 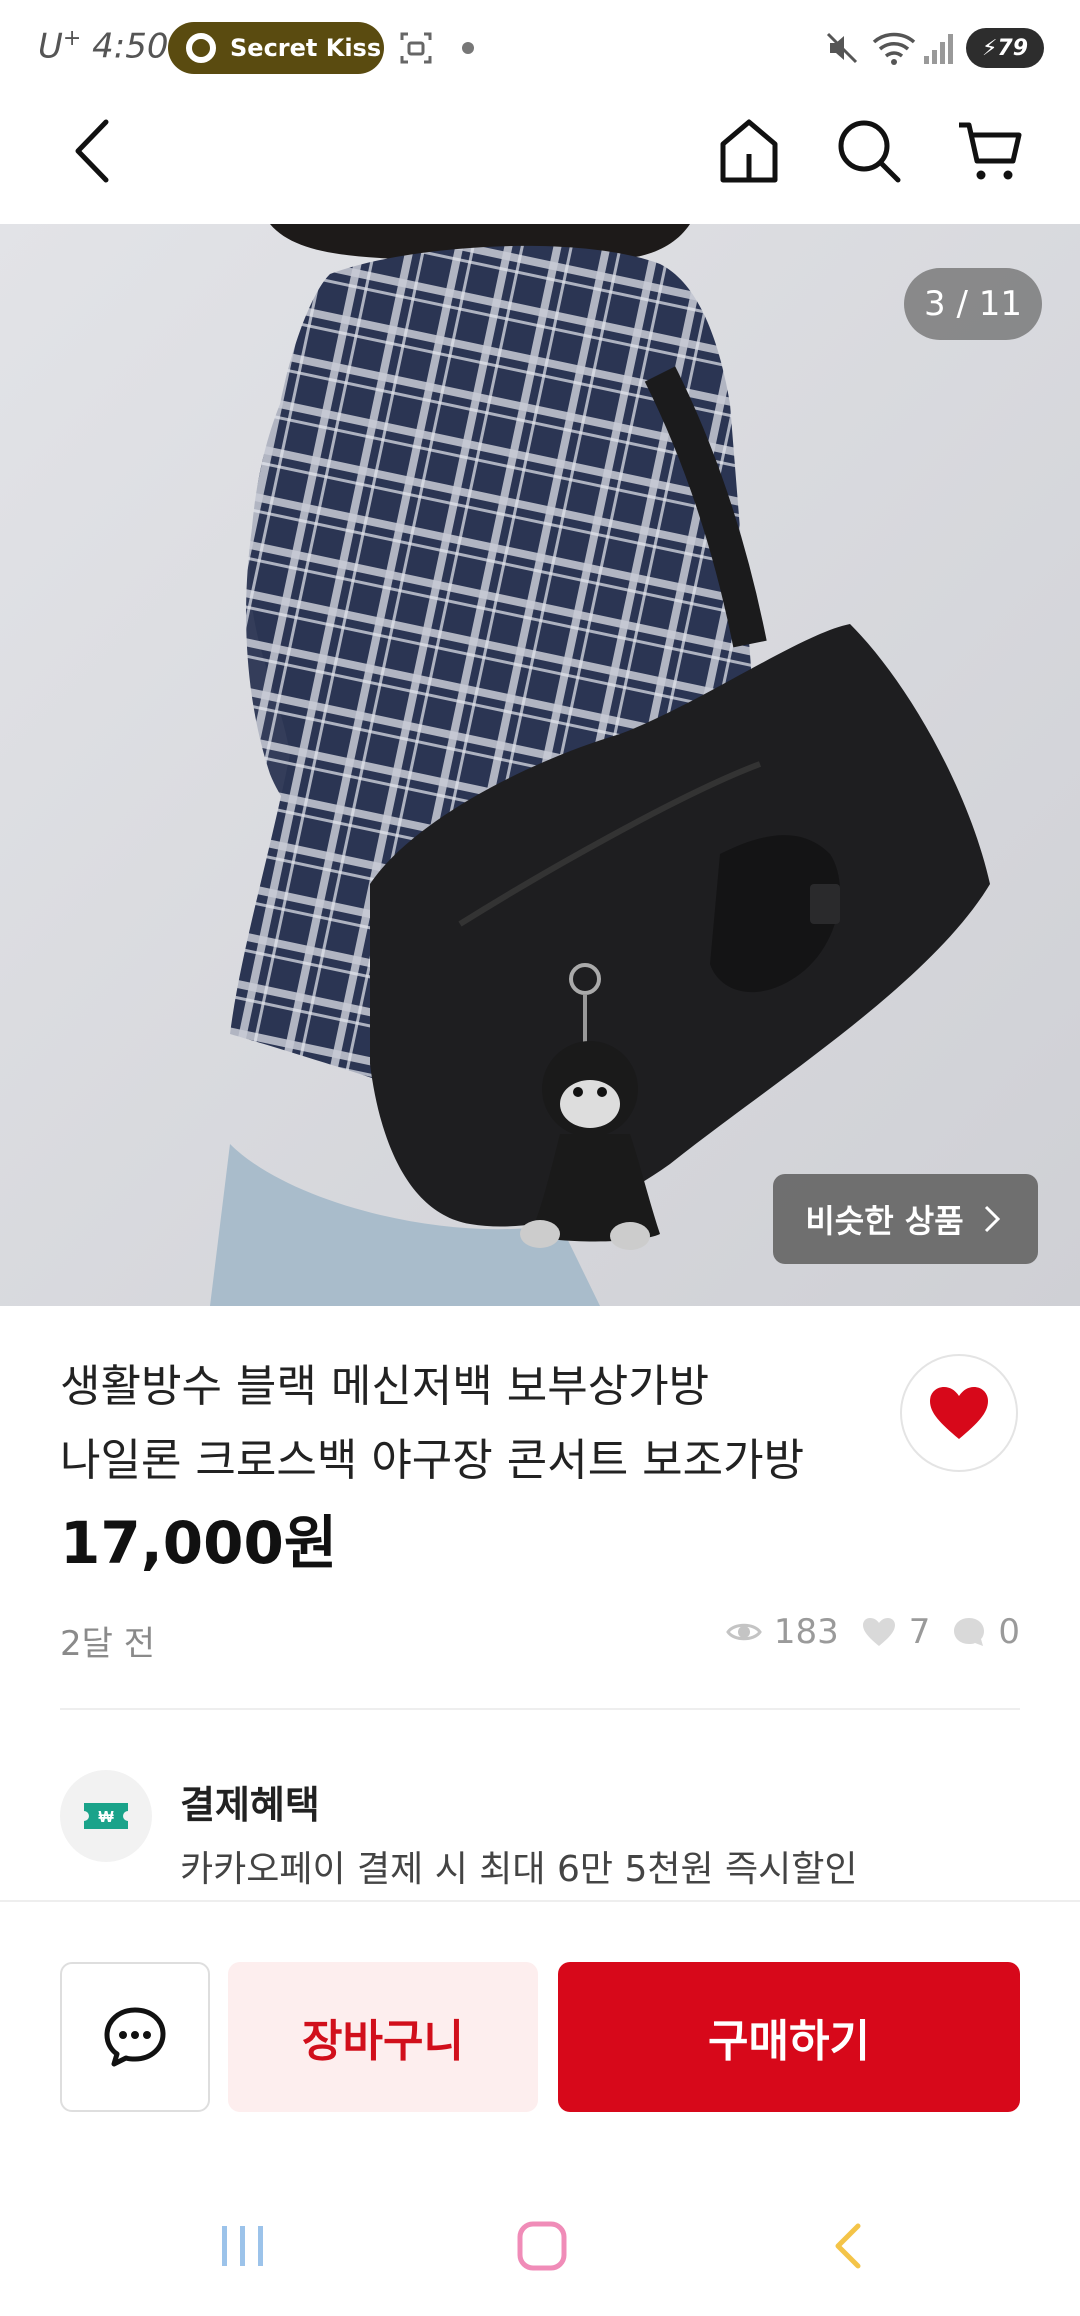 What do you see at coordinates (989, 152) in the screenshot?
I see `cart-icon` at bounding box center [989, 152].